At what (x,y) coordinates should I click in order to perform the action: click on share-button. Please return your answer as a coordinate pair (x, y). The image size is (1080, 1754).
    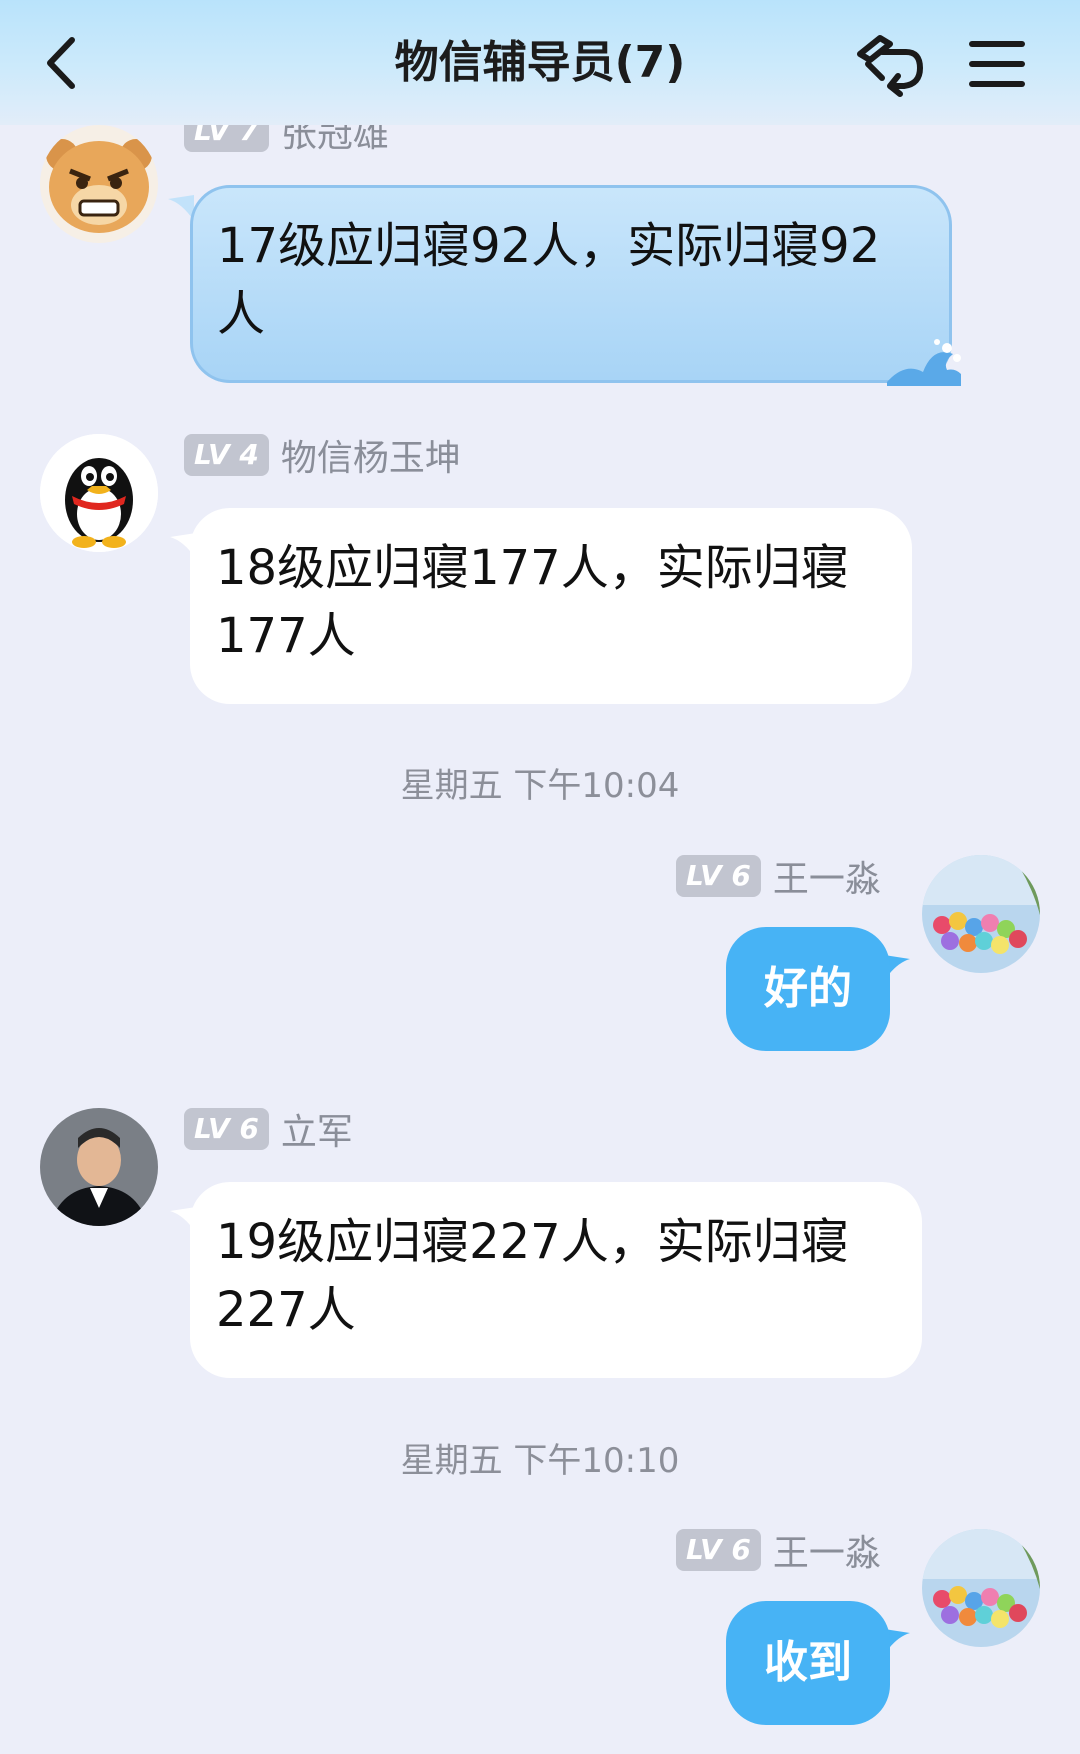
    Looking at the image, I should click on (890, 66).